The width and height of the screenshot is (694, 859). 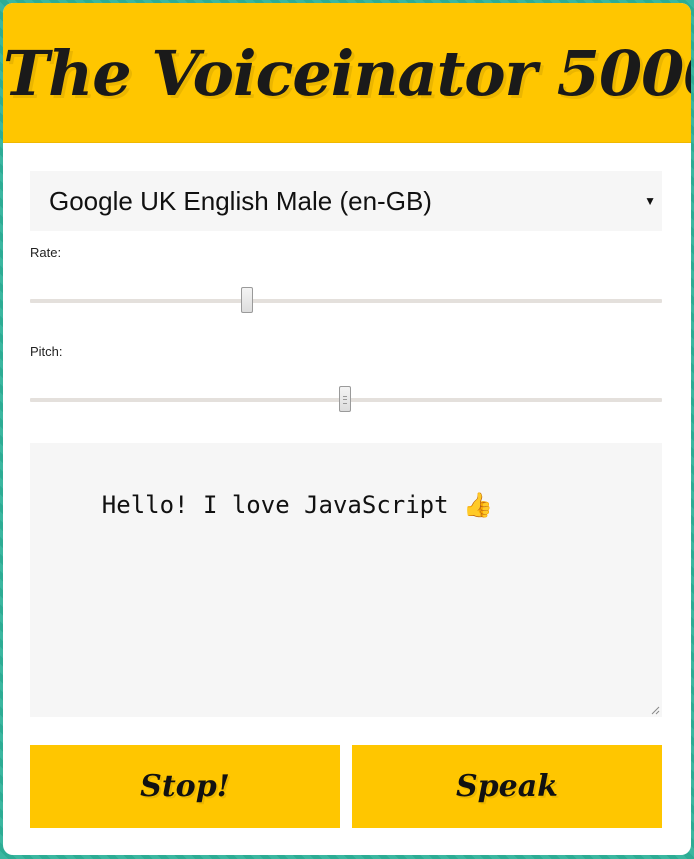 What do you see at coordinates (240, 201) in the screenshot?
I see `voice-select-value: Google UK English Male (en-GB)` at bounding box center [240, 201].